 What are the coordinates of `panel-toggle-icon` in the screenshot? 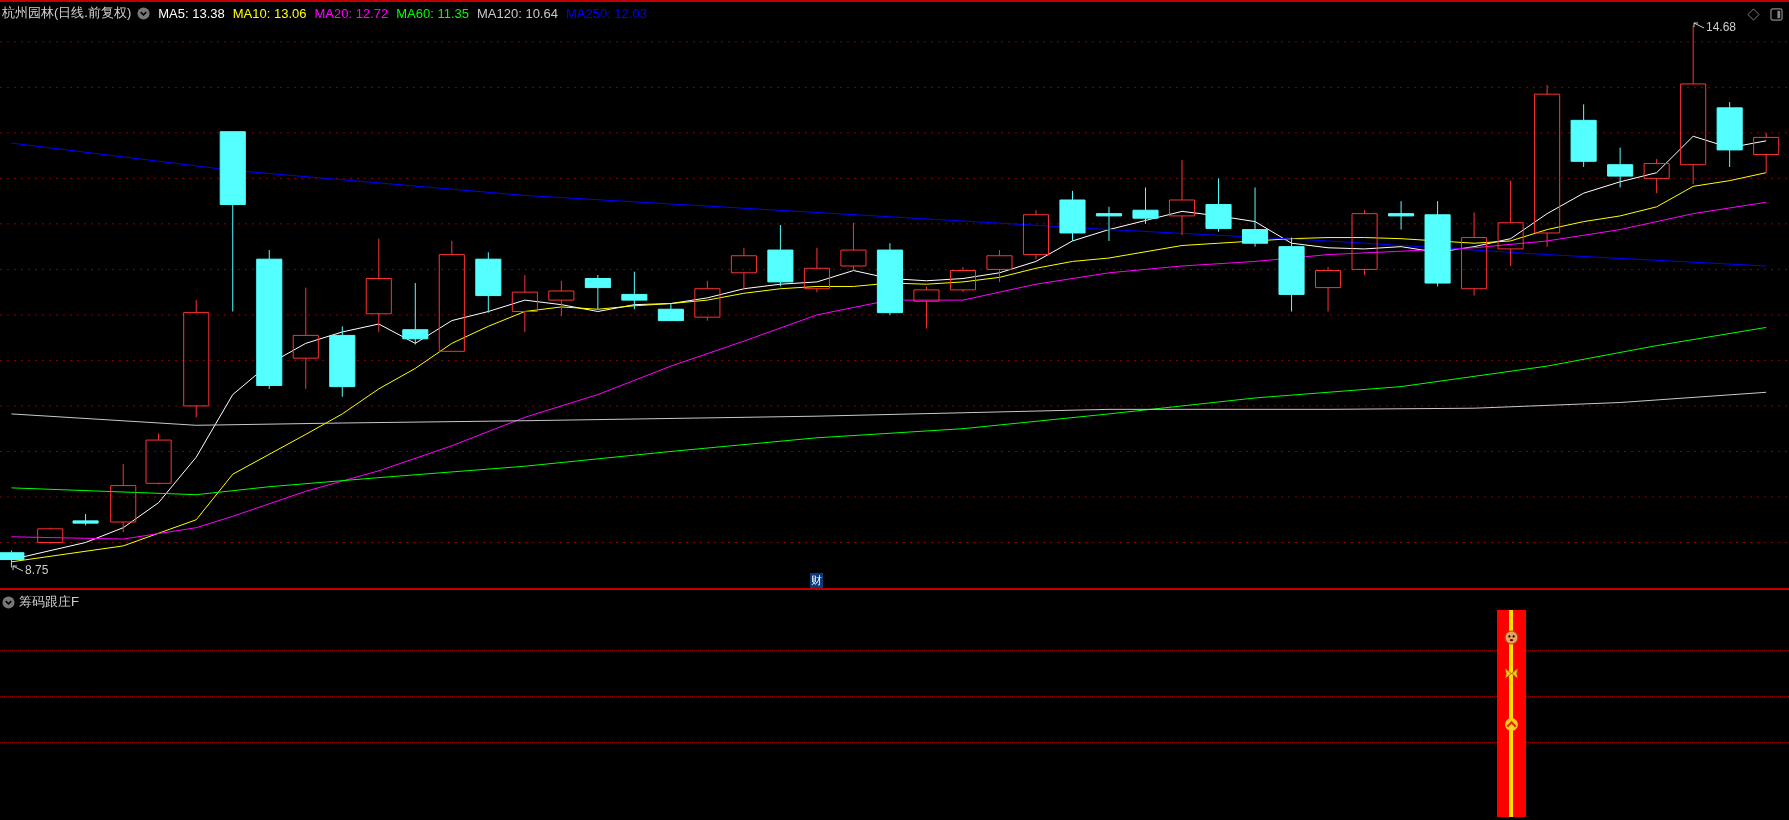 It's located at (1776, 14).